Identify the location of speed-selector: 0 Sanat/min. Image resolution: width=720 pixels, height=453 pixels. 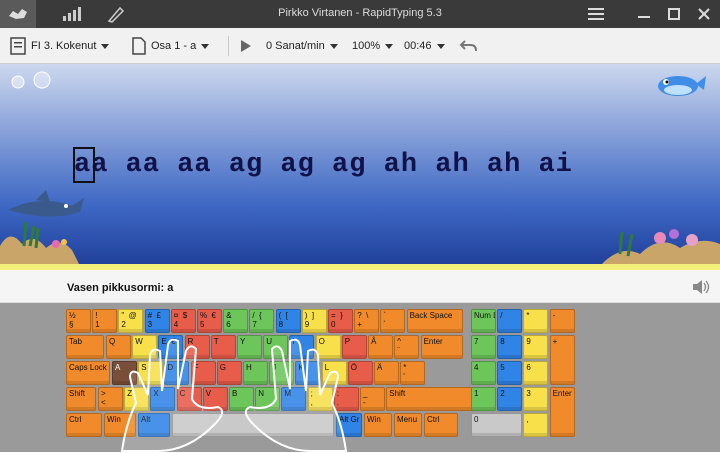
(302, 46).